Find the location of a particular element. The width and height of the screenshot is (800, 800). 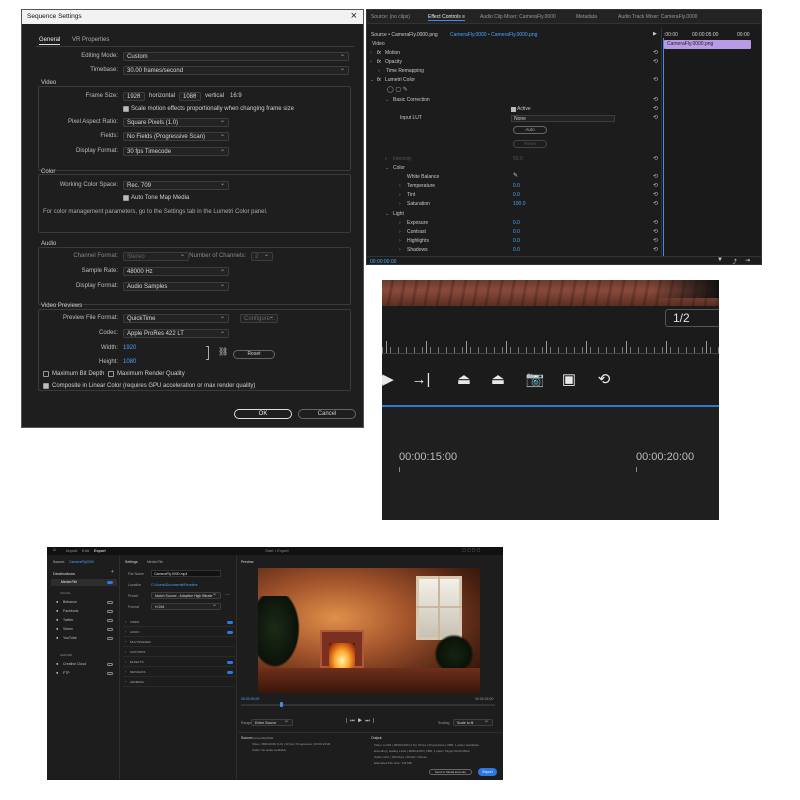

composite-linear-checkbox is located at coordinates (46, 386).